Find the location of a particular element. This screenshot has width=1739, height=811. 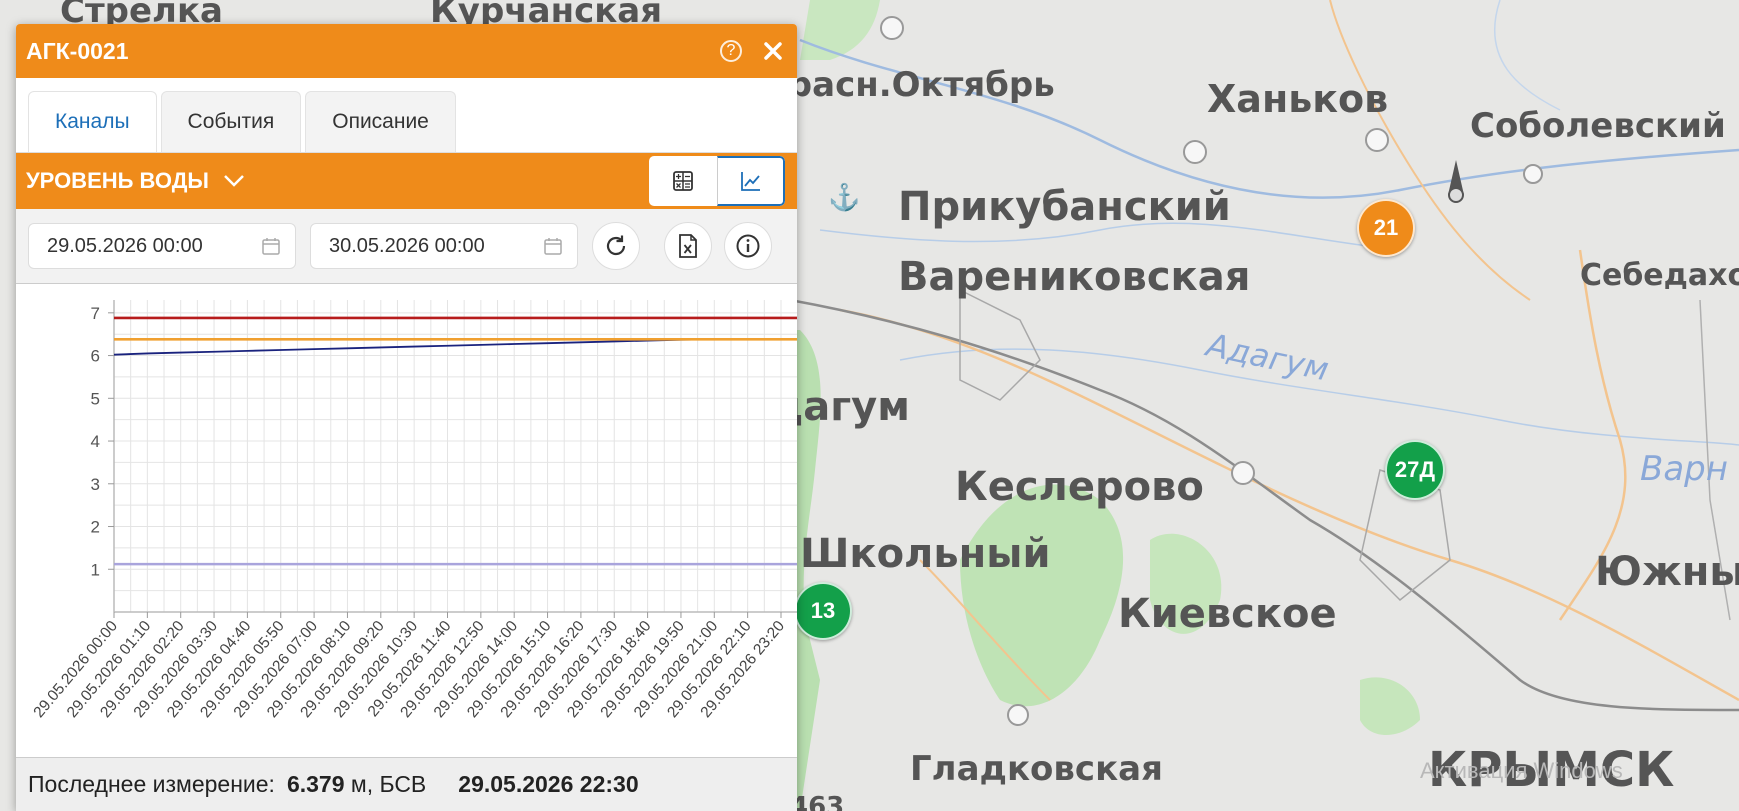

y-tick-label: 7 is located at coordinates (95, 313).